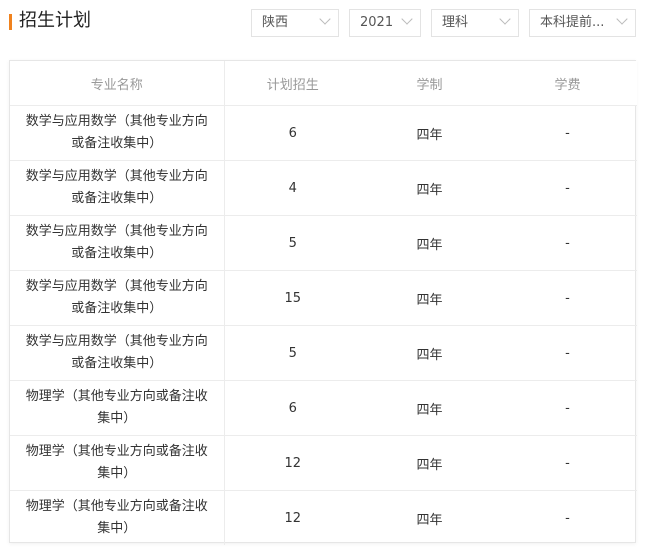  Describe the element at coordinates (567, 83) in the screenshot. I see `column-header-tuition: 学费` at that location.